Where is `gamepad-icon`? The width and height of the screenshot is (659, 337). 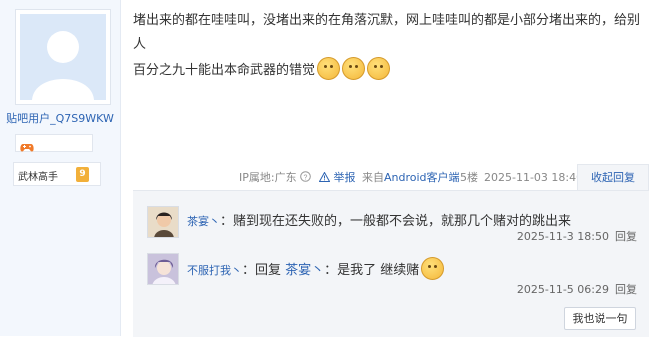 gamepad-icon is located at coordinates (27, 147).